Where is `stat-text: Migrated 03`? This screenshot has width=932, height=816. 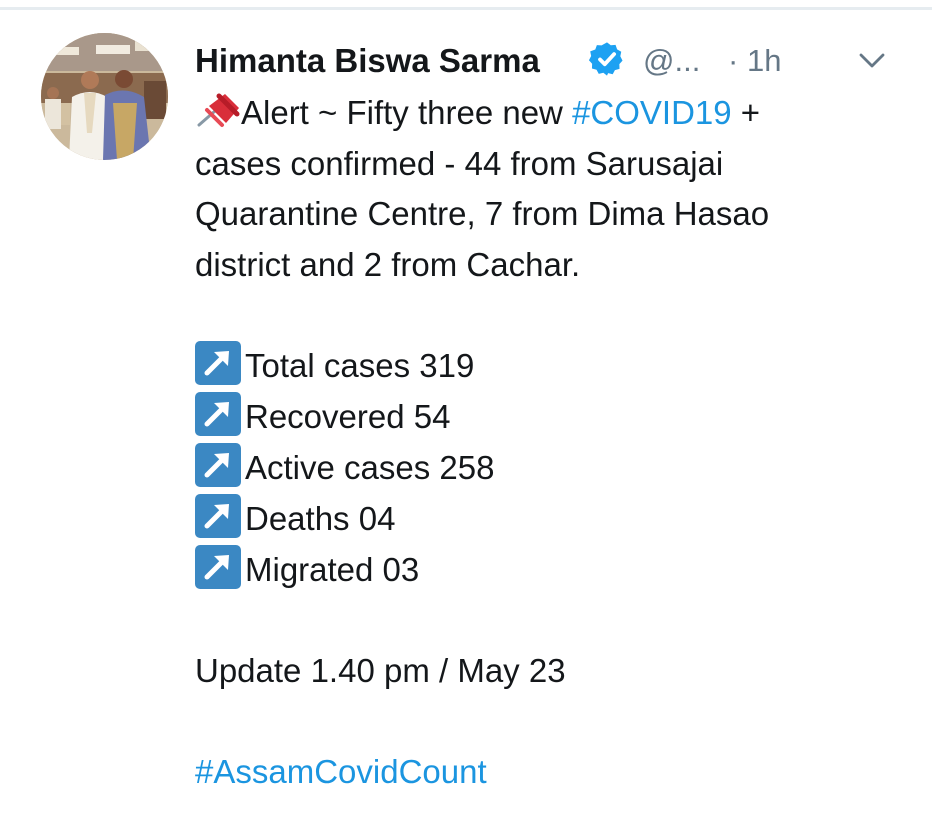 stat-text: Migrated 03 is located at coordinates (332, 569).